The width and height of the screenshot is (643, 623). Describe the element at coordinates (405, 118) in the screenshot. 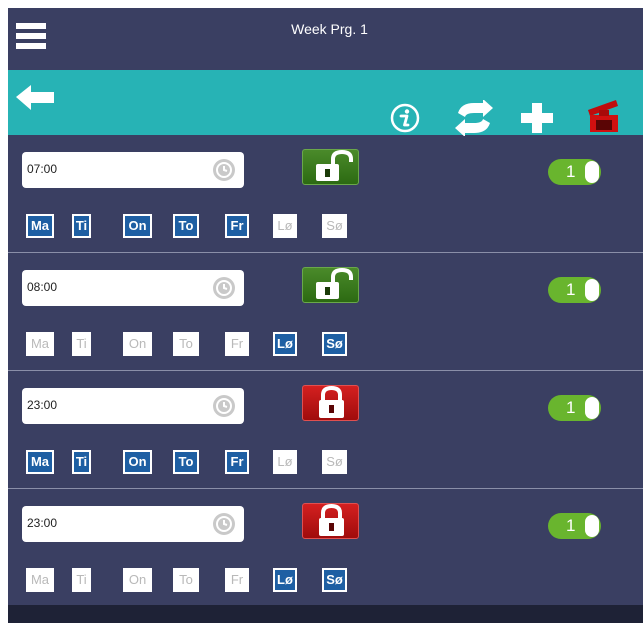

I see `info-icon` at that location.